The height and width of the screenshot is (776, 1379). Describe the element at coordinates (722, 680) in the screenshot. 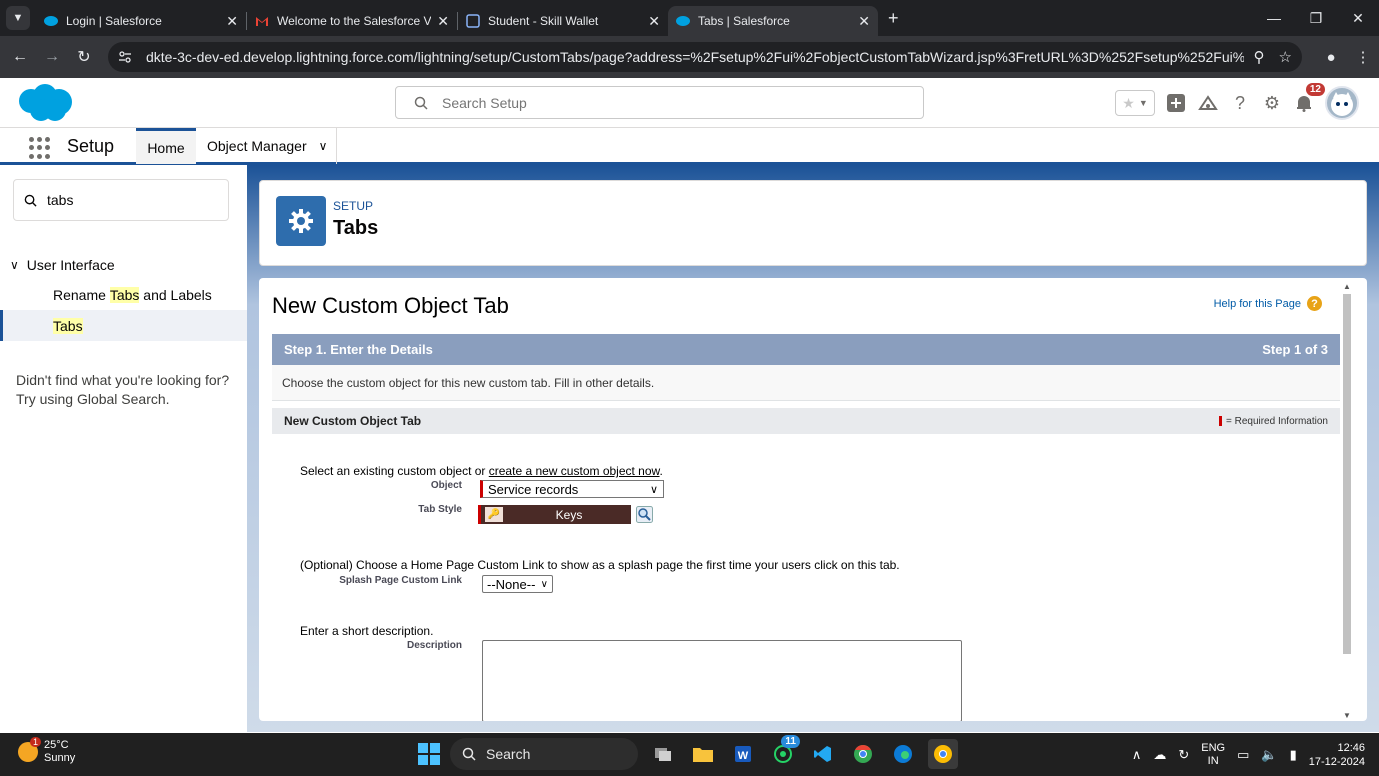

I see `description-textarea` at that location.